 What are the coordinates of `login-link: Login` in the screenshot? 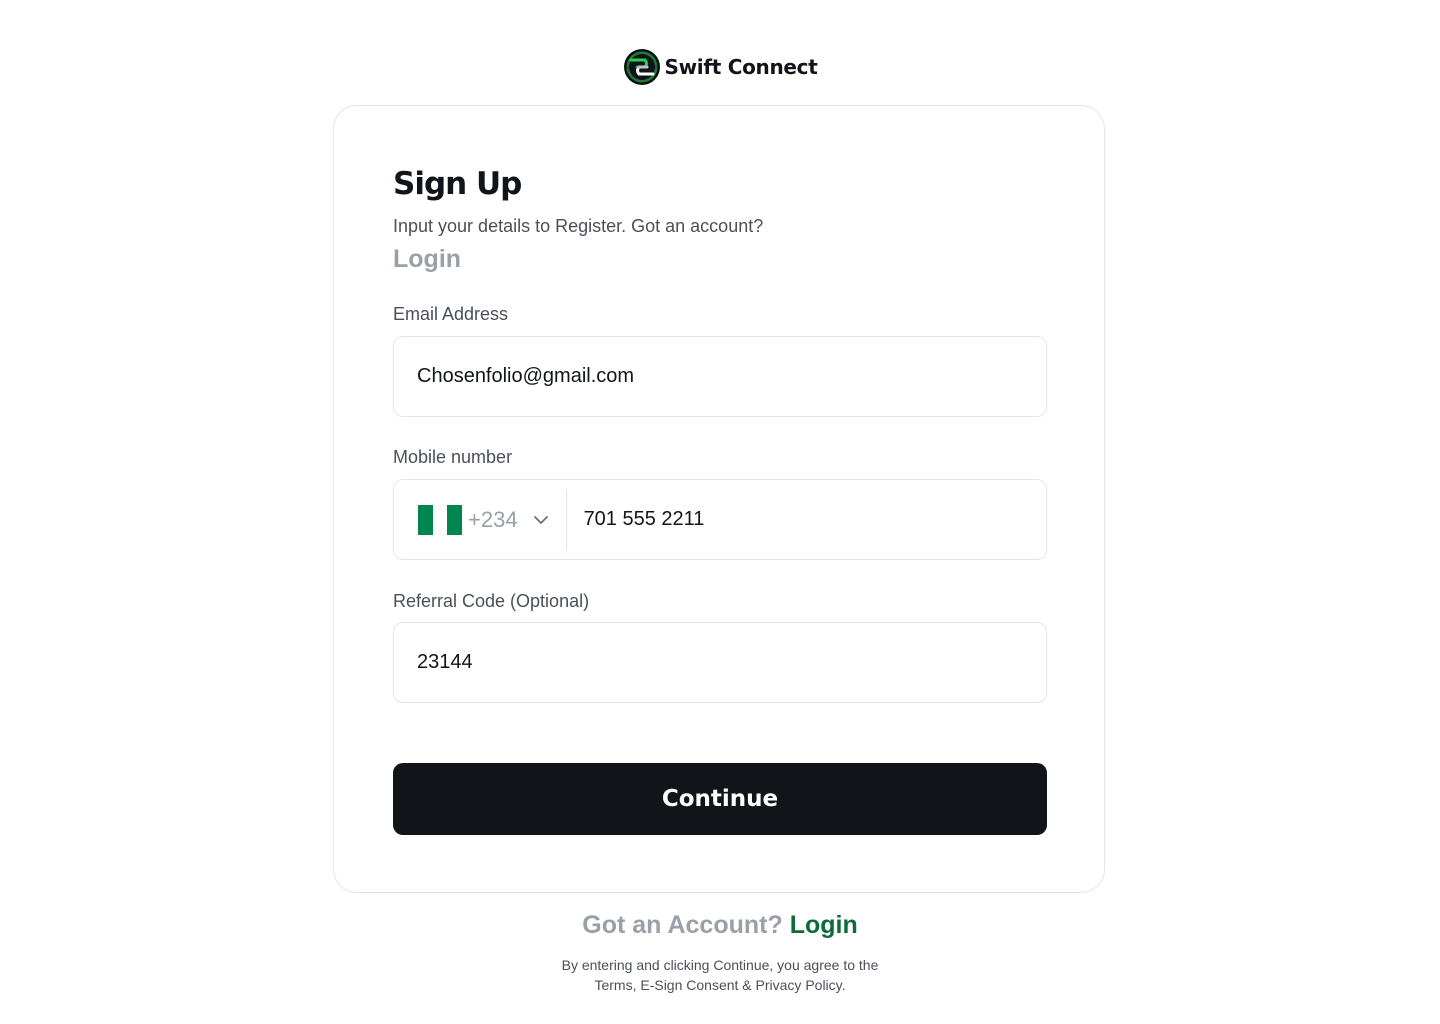 It's located at (427, 259).